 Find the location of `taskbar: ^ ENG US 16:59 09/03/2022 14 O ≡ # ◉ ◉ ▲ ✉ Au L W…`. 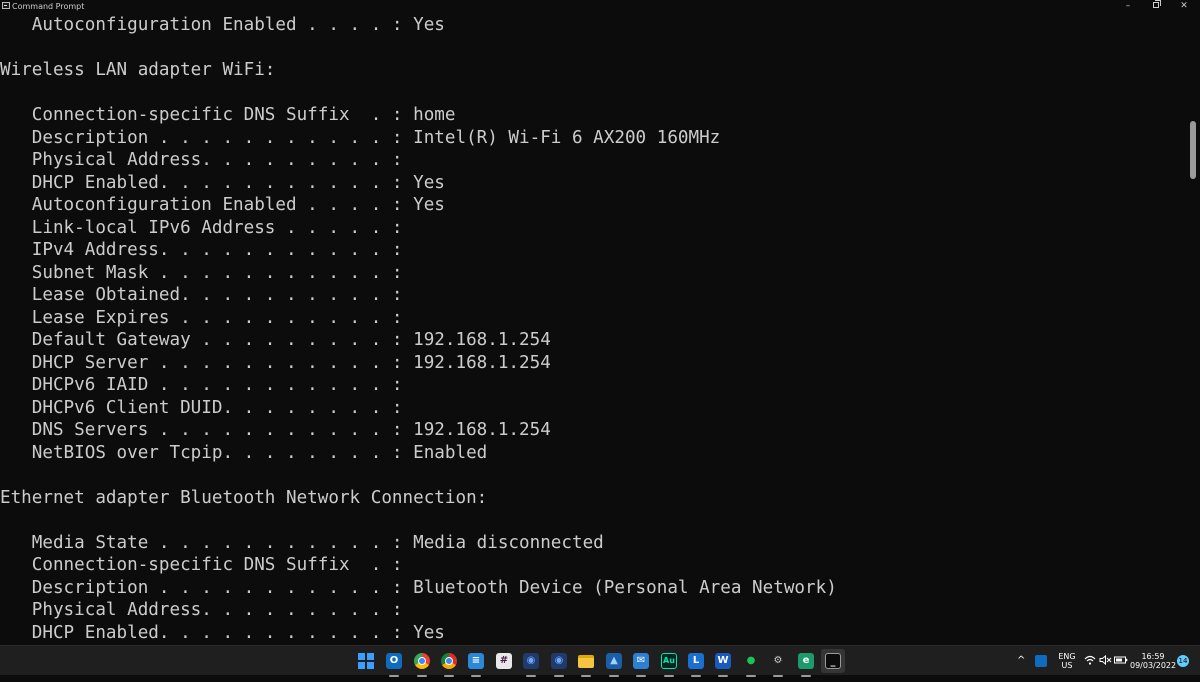

taskbar: ^ ENG US 16:59 09/03/2022 14 O ≡ # ◉ ◉ ▲ ✉ Au L W… is located at coordinates (600, 661).